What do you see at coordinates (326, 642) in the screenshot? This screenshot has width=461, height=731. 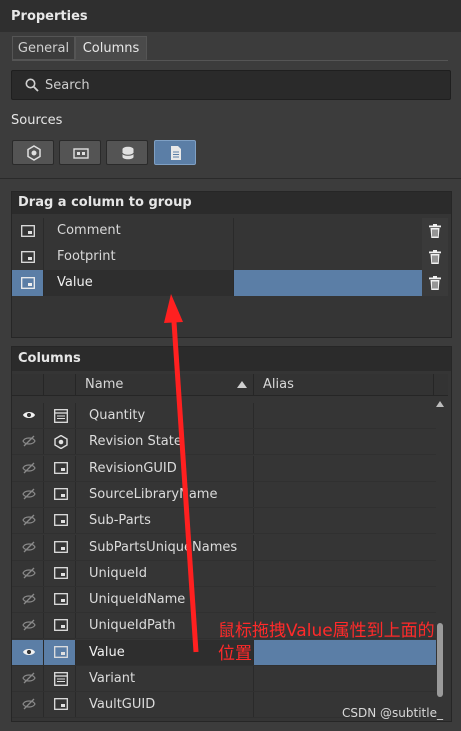 I see `annotation-text: 鼠标拖拽Value属性到上面的位置` at bounding box center [326, 642].